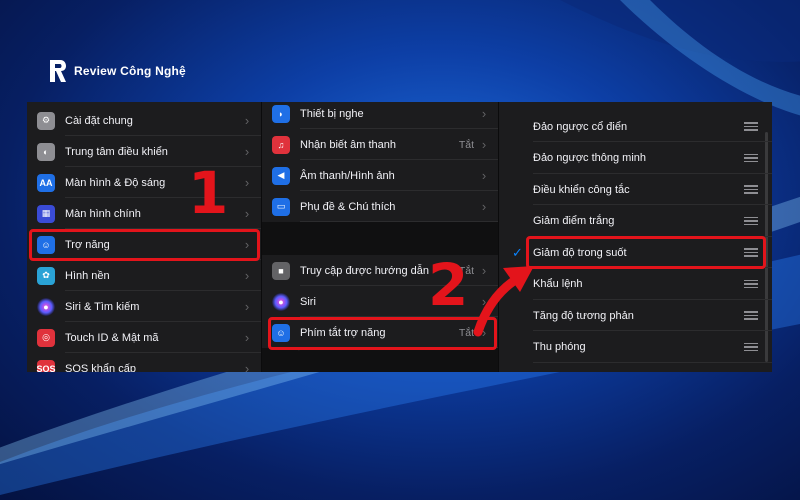 Image resolution: width=800 pixels, height=500 pixels. I want to click on settings-row: ☺ Trợ năng ›, so click(144, 244).